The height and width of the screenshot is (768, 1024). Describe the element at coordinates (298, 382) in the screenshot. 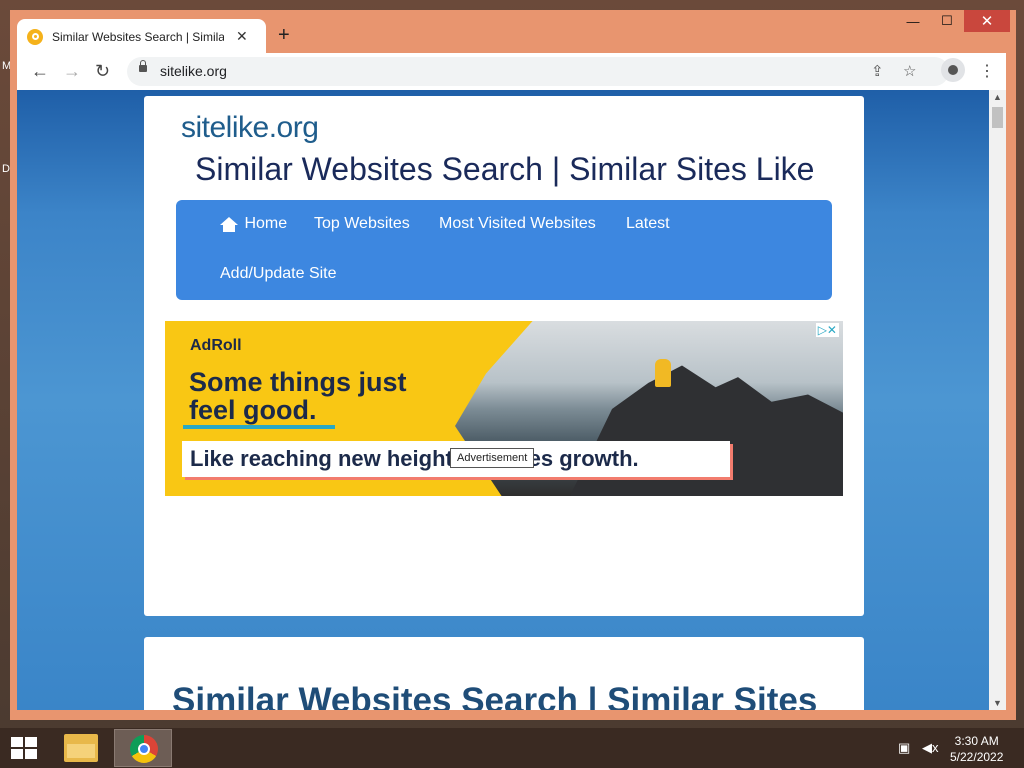

I see `ad-headline-line1: Some things just` at that location.